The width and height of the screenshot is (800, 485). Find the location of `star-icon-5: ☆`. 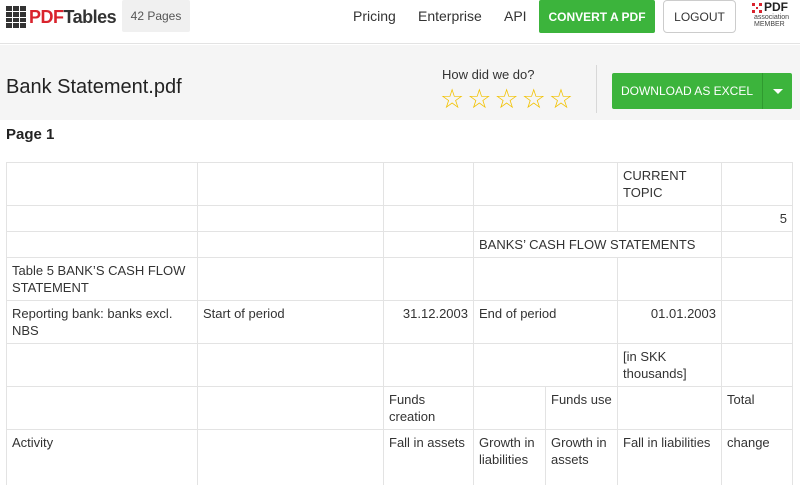

star-icon-5: ☆ is located at coordinates (561, 99).